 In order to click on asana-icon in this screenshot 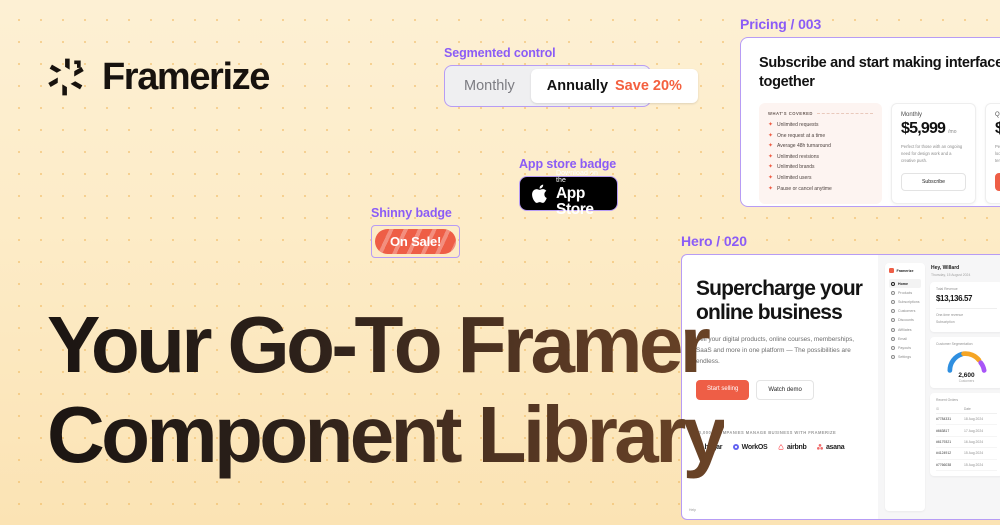, I will do `click(820, 447)`.